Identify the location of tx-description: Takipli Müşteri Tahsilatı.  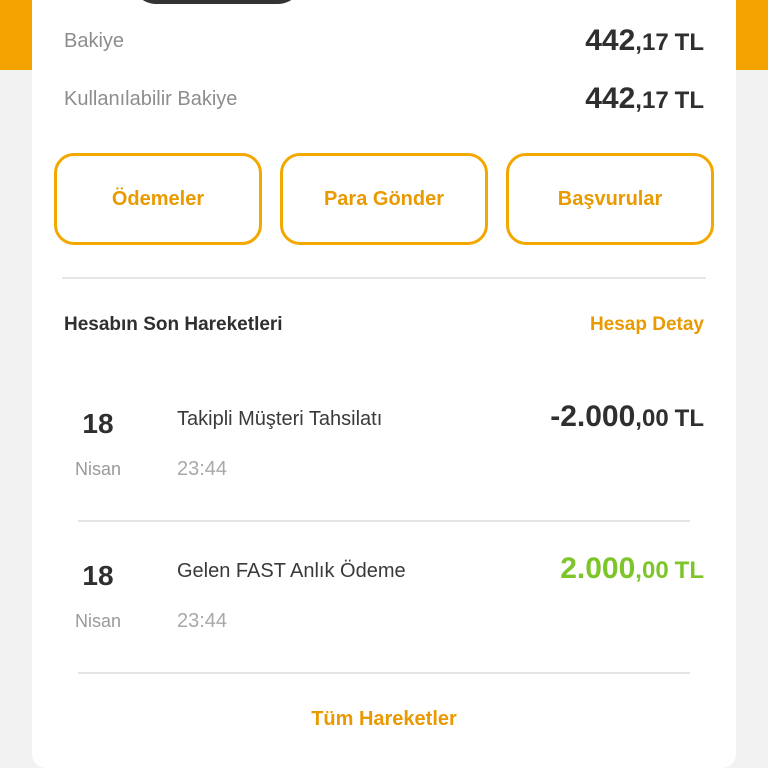
(280, 419).